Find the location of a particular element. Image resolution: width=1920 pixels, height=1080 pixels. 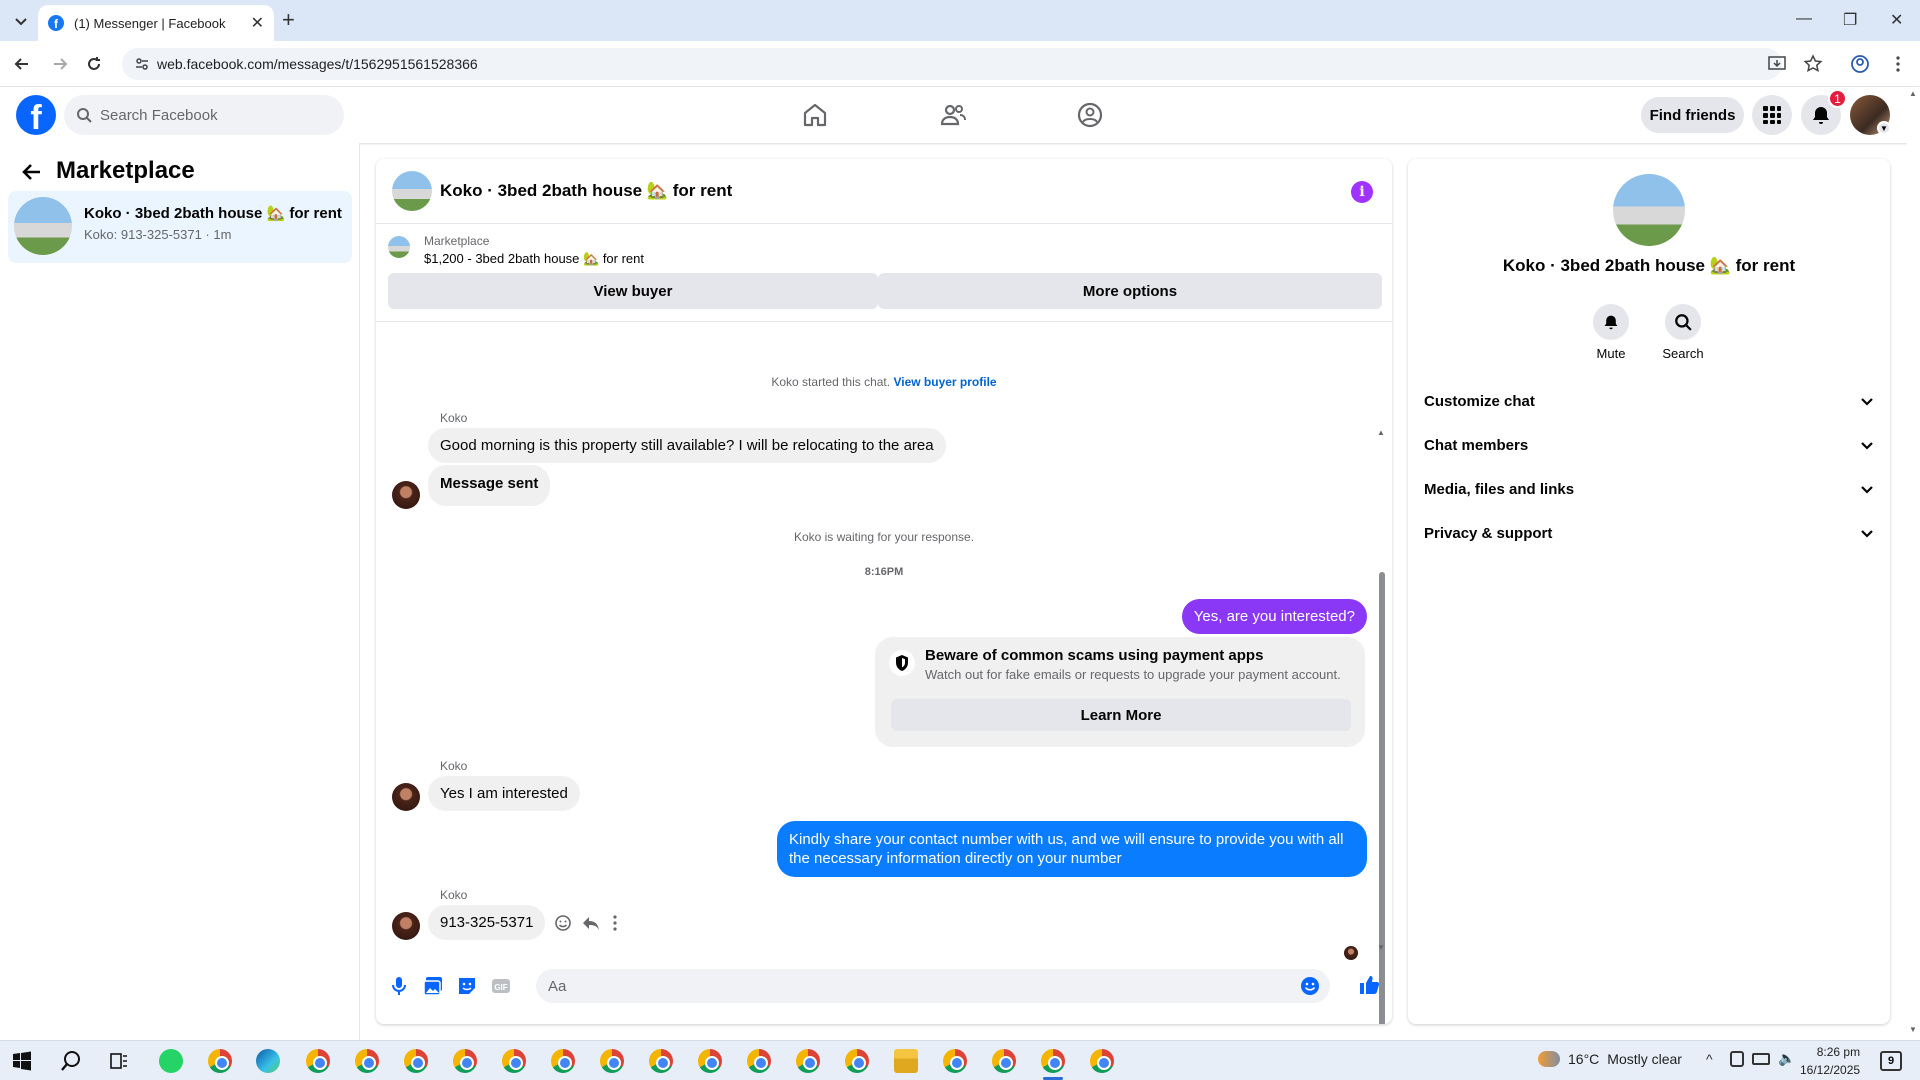

microphone-icon is located at coordinates (399, 986).